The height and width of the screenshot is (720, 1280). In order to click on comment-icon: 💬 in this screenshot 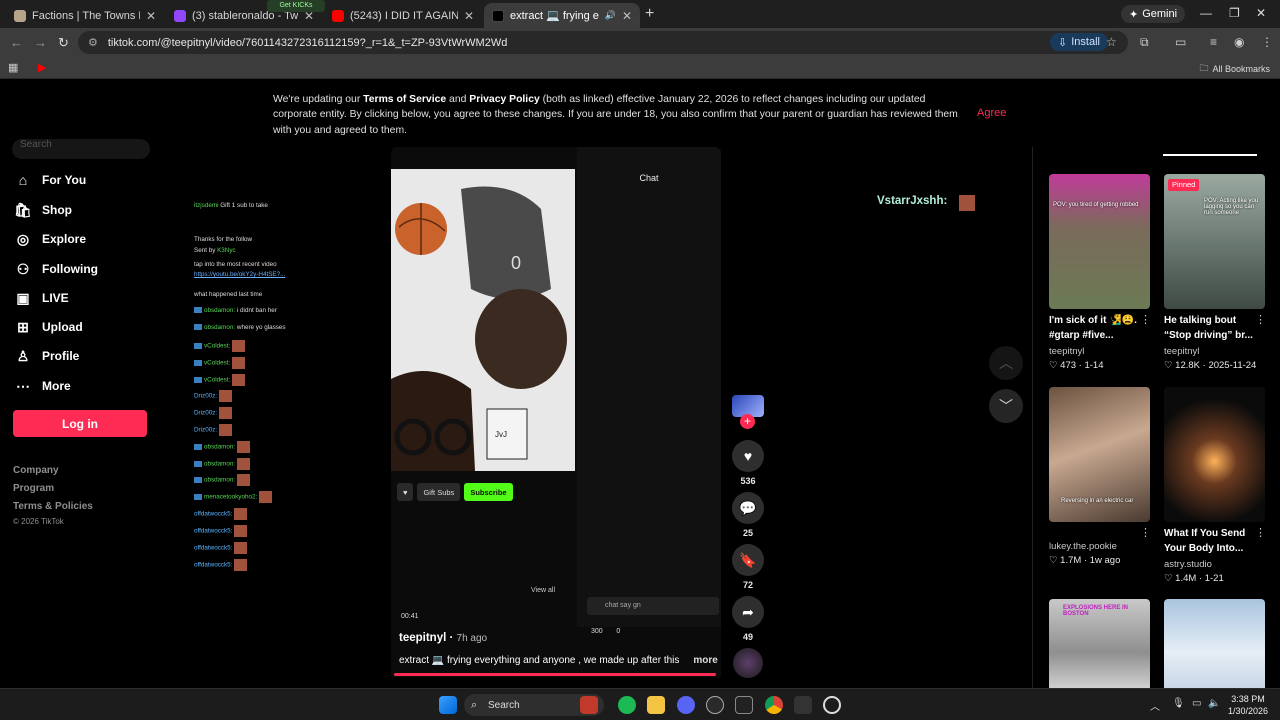, I will do `click(748, 507)`.